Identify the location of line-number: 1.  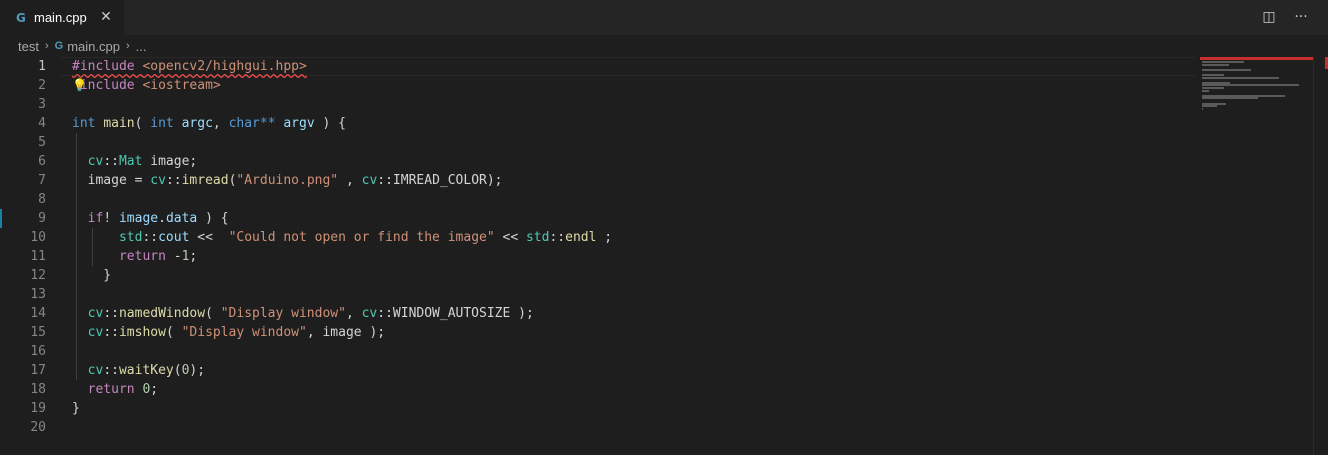
(42, 66).